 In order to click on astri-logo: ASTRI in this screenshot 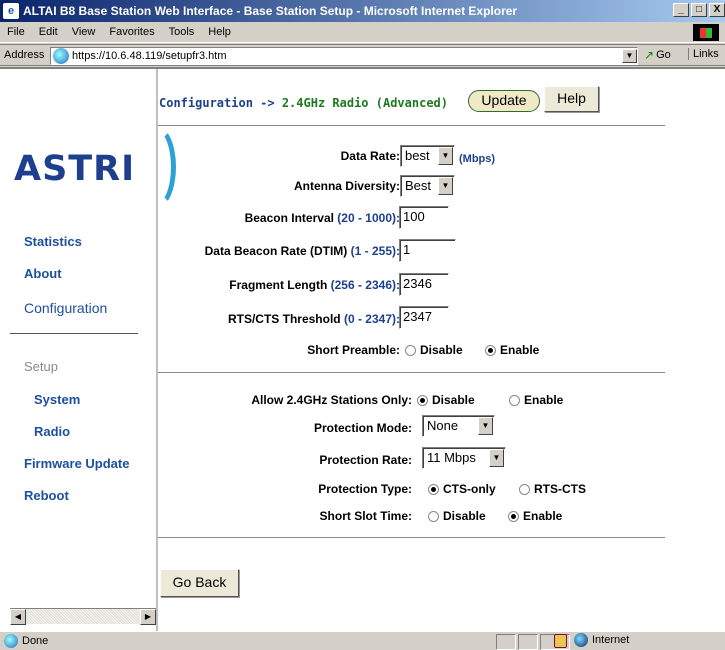, I will do `click(95, 167)`.